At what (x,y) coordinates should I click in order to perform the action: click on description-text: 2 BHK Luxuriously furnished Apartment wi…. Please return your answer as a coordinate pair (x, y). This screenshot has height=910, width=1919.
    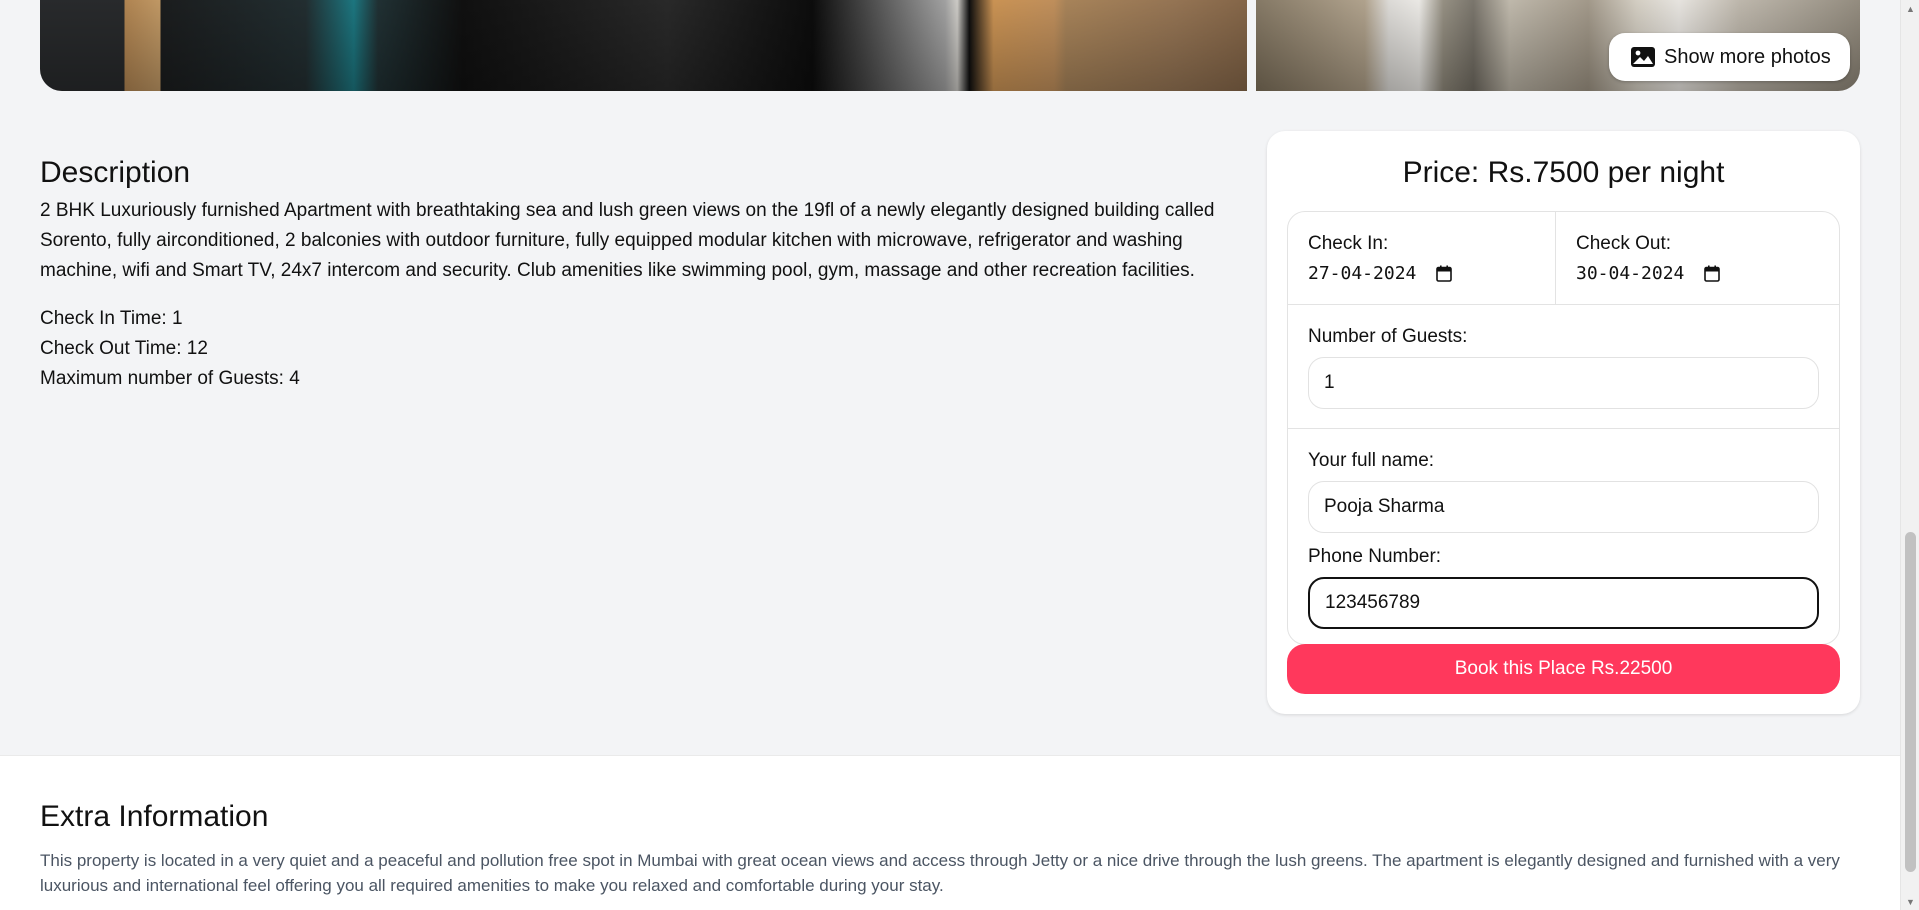
    Looking at the image, I should click on (627, 240).